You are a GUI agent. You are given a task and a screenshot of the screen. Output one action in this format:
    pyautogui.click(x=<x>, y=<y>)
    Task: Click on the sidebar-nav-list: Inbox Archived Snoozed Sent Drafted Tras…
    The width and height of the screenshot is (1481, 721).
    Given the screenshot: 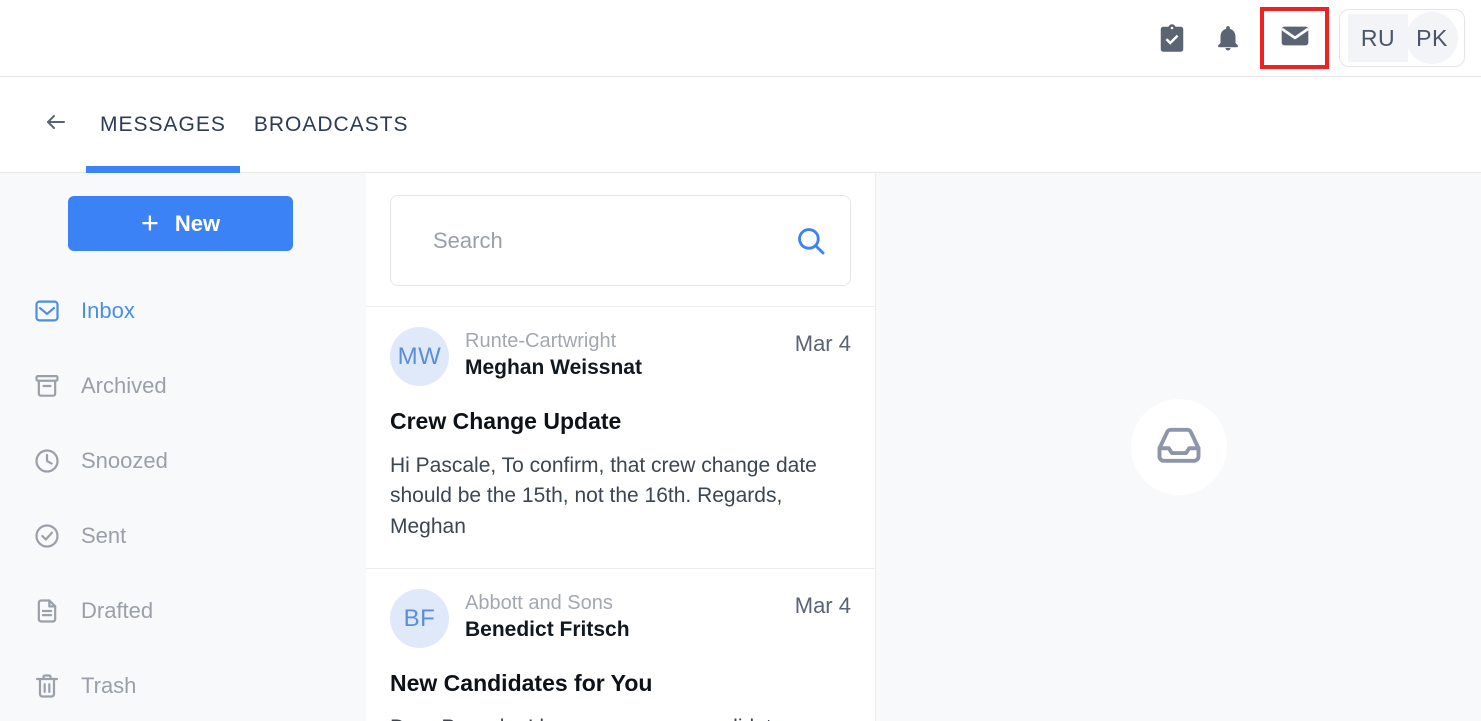 What is the action you would take?
    pyautogui.click(x=183, y=498)
    